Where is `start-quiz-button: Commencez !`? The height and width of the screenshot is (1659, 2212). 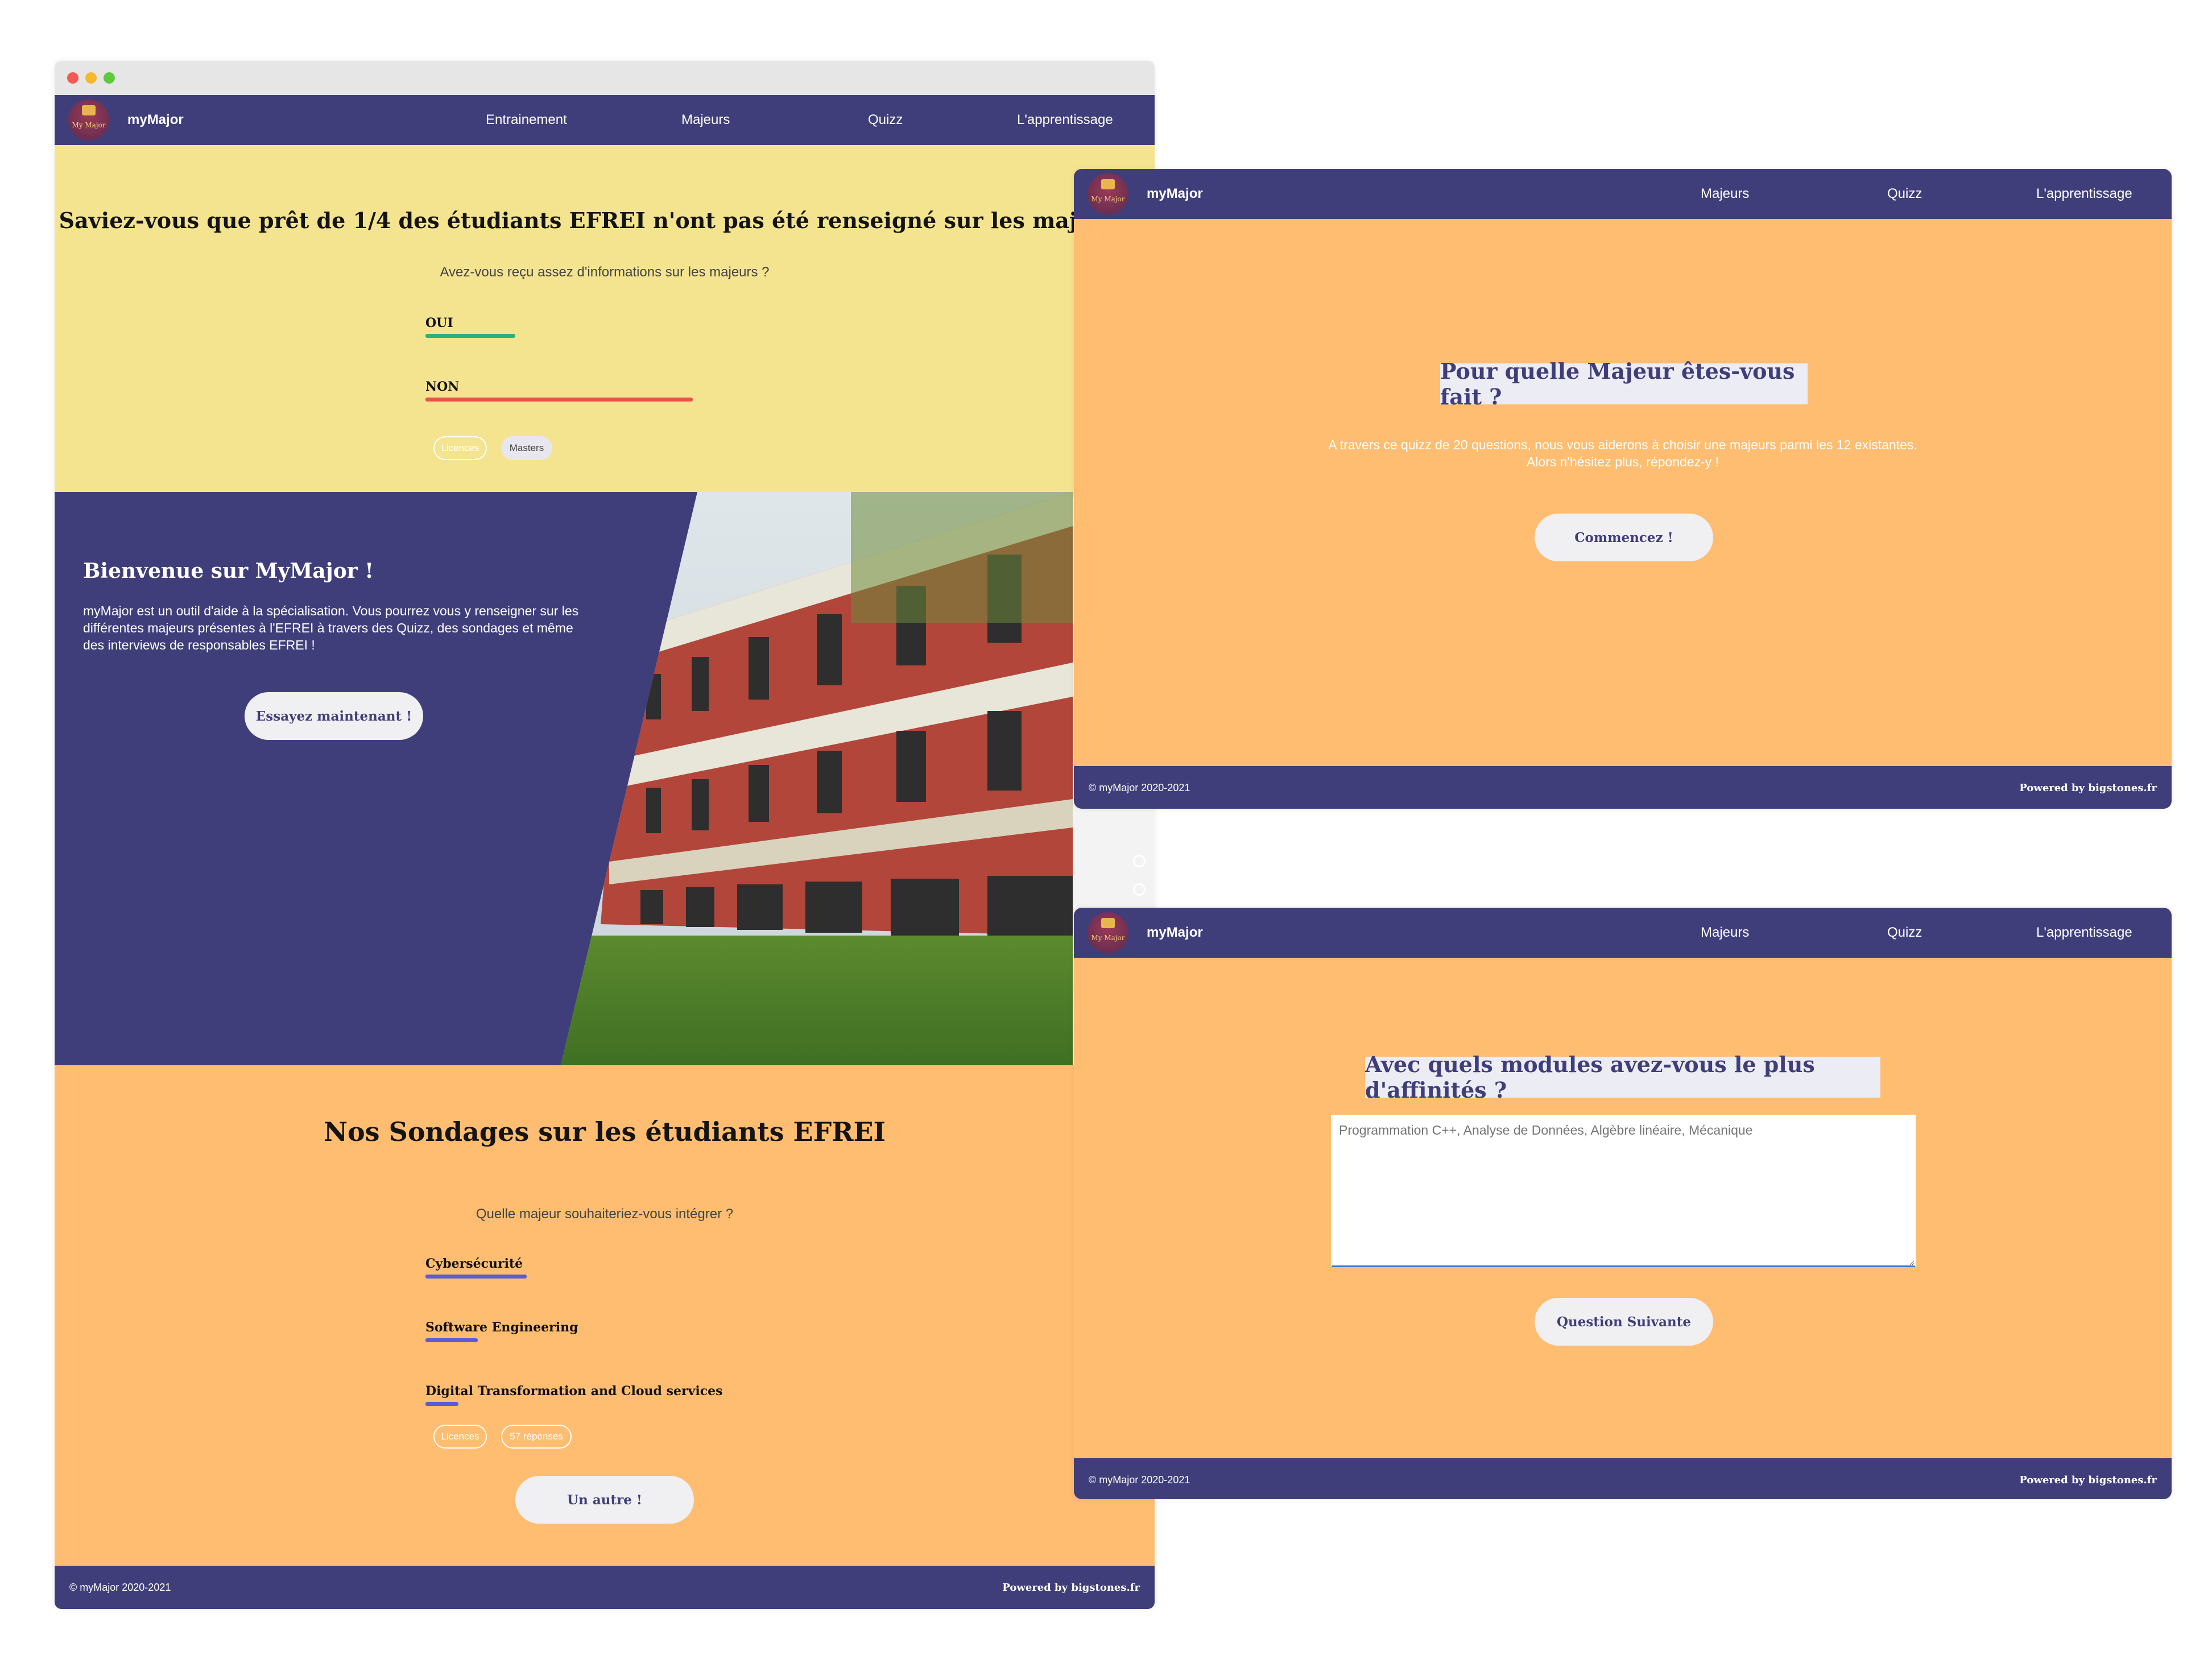 start-quiz-button: Commencez ! is located at coordinates (1624, 537).